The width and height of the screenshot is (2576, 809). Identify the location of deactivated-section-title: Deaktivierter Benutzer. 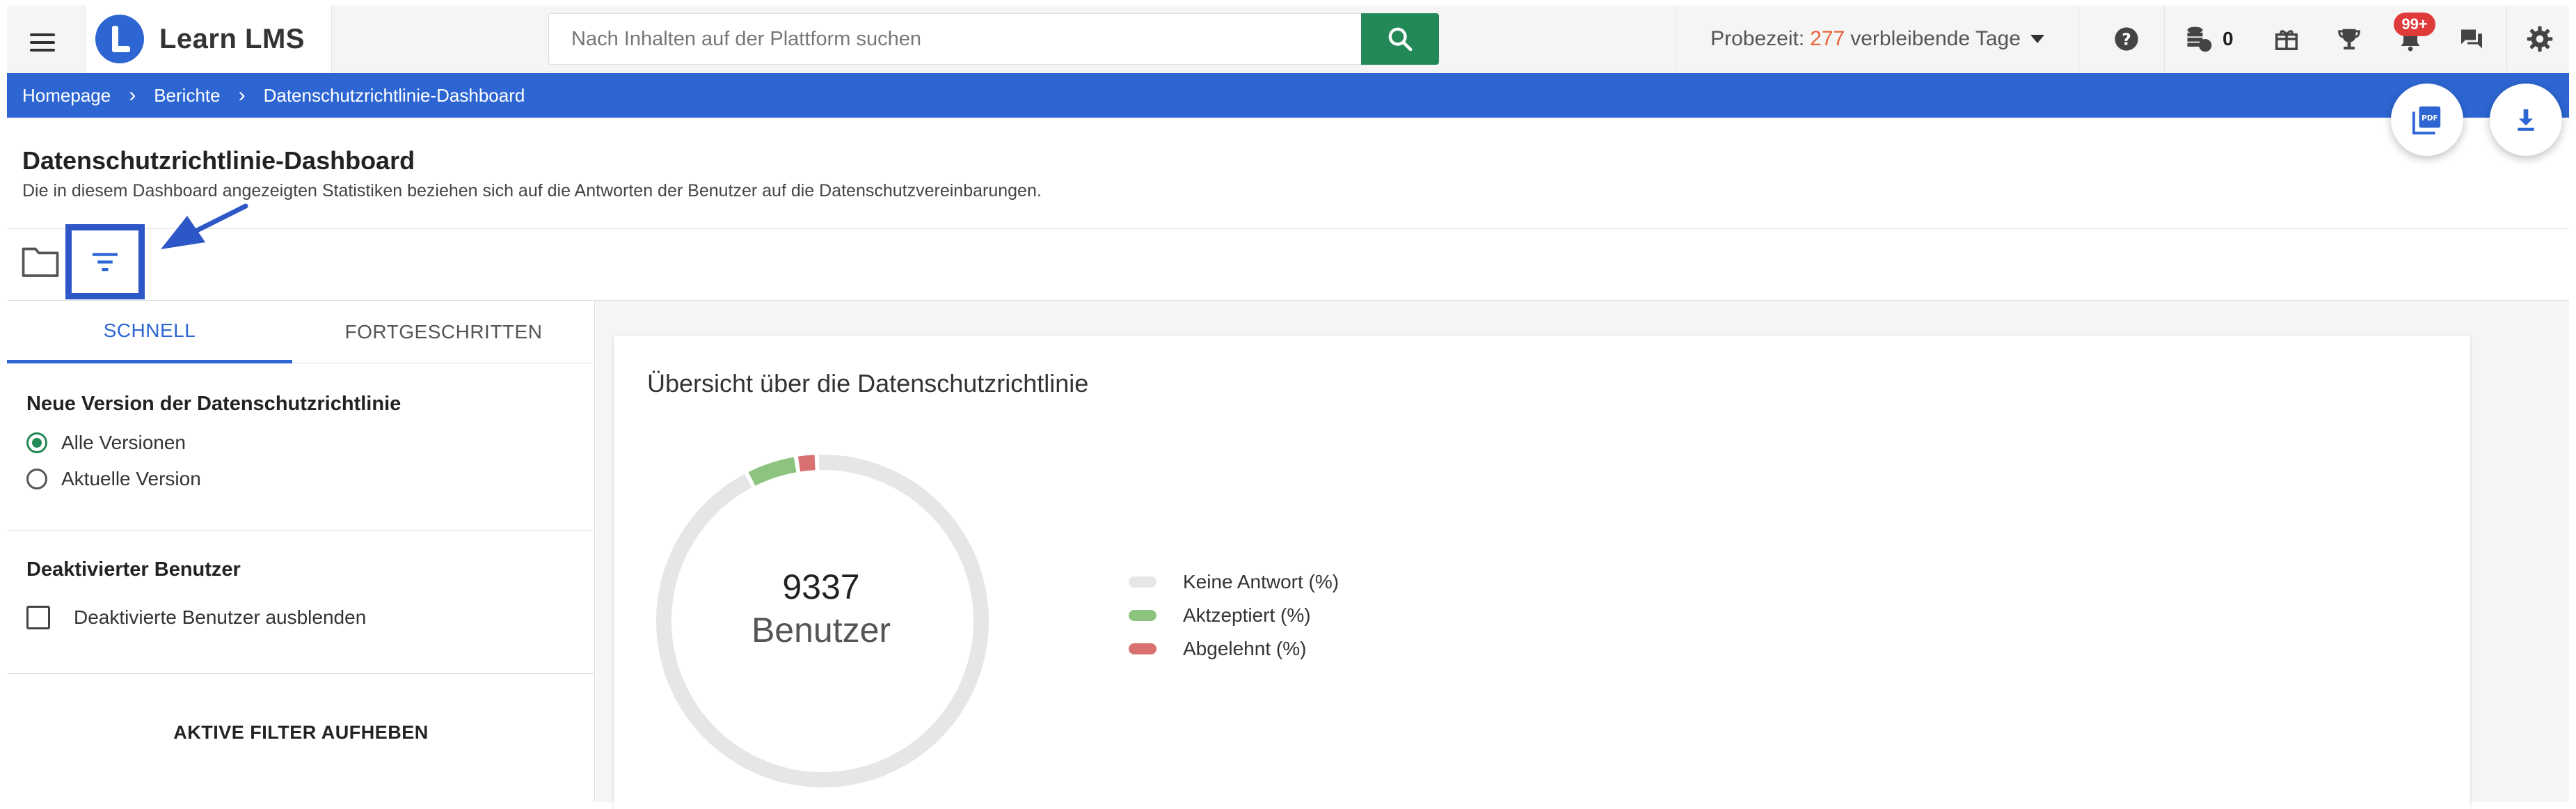
(133, 569).